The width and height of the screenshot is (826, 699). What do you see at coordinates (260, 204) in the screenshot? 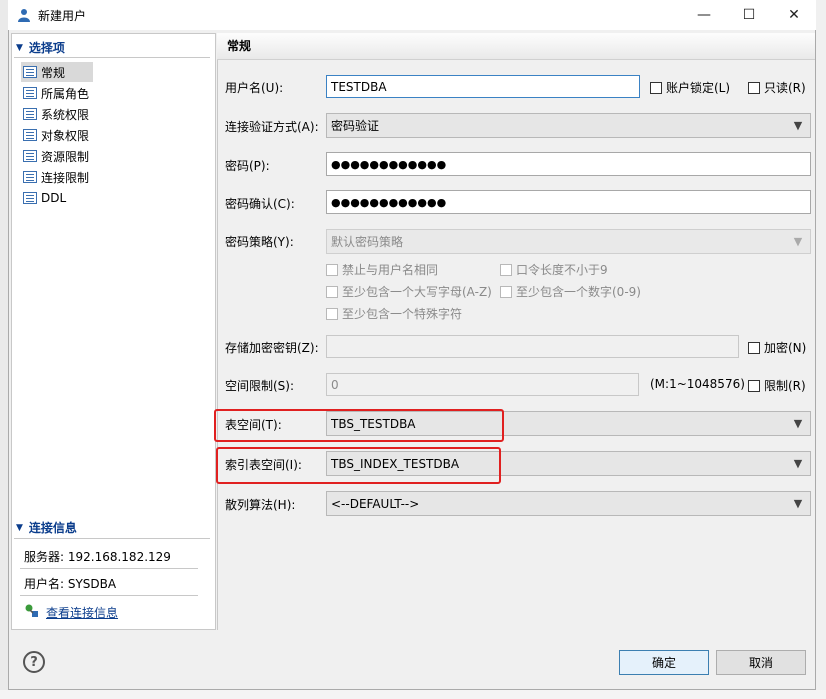
I see `password-confirm-label: 密码确认(C):` at bounding box center [260, 204].